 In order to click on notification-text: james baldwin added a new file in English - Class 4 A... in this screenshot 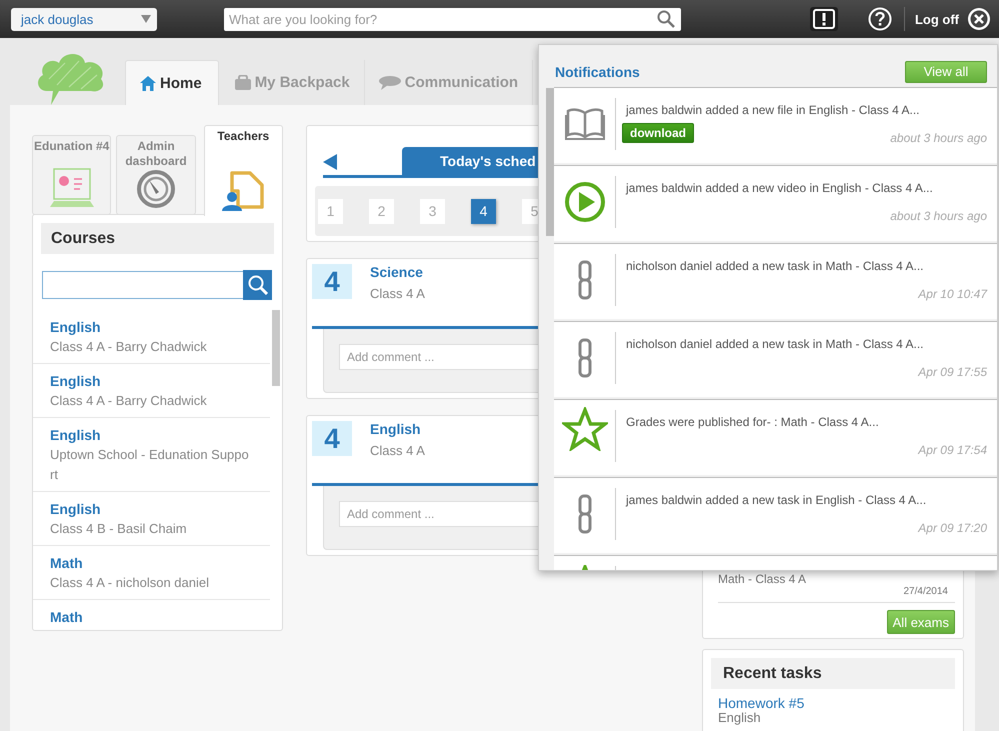, I will do `click(773, 110)`.